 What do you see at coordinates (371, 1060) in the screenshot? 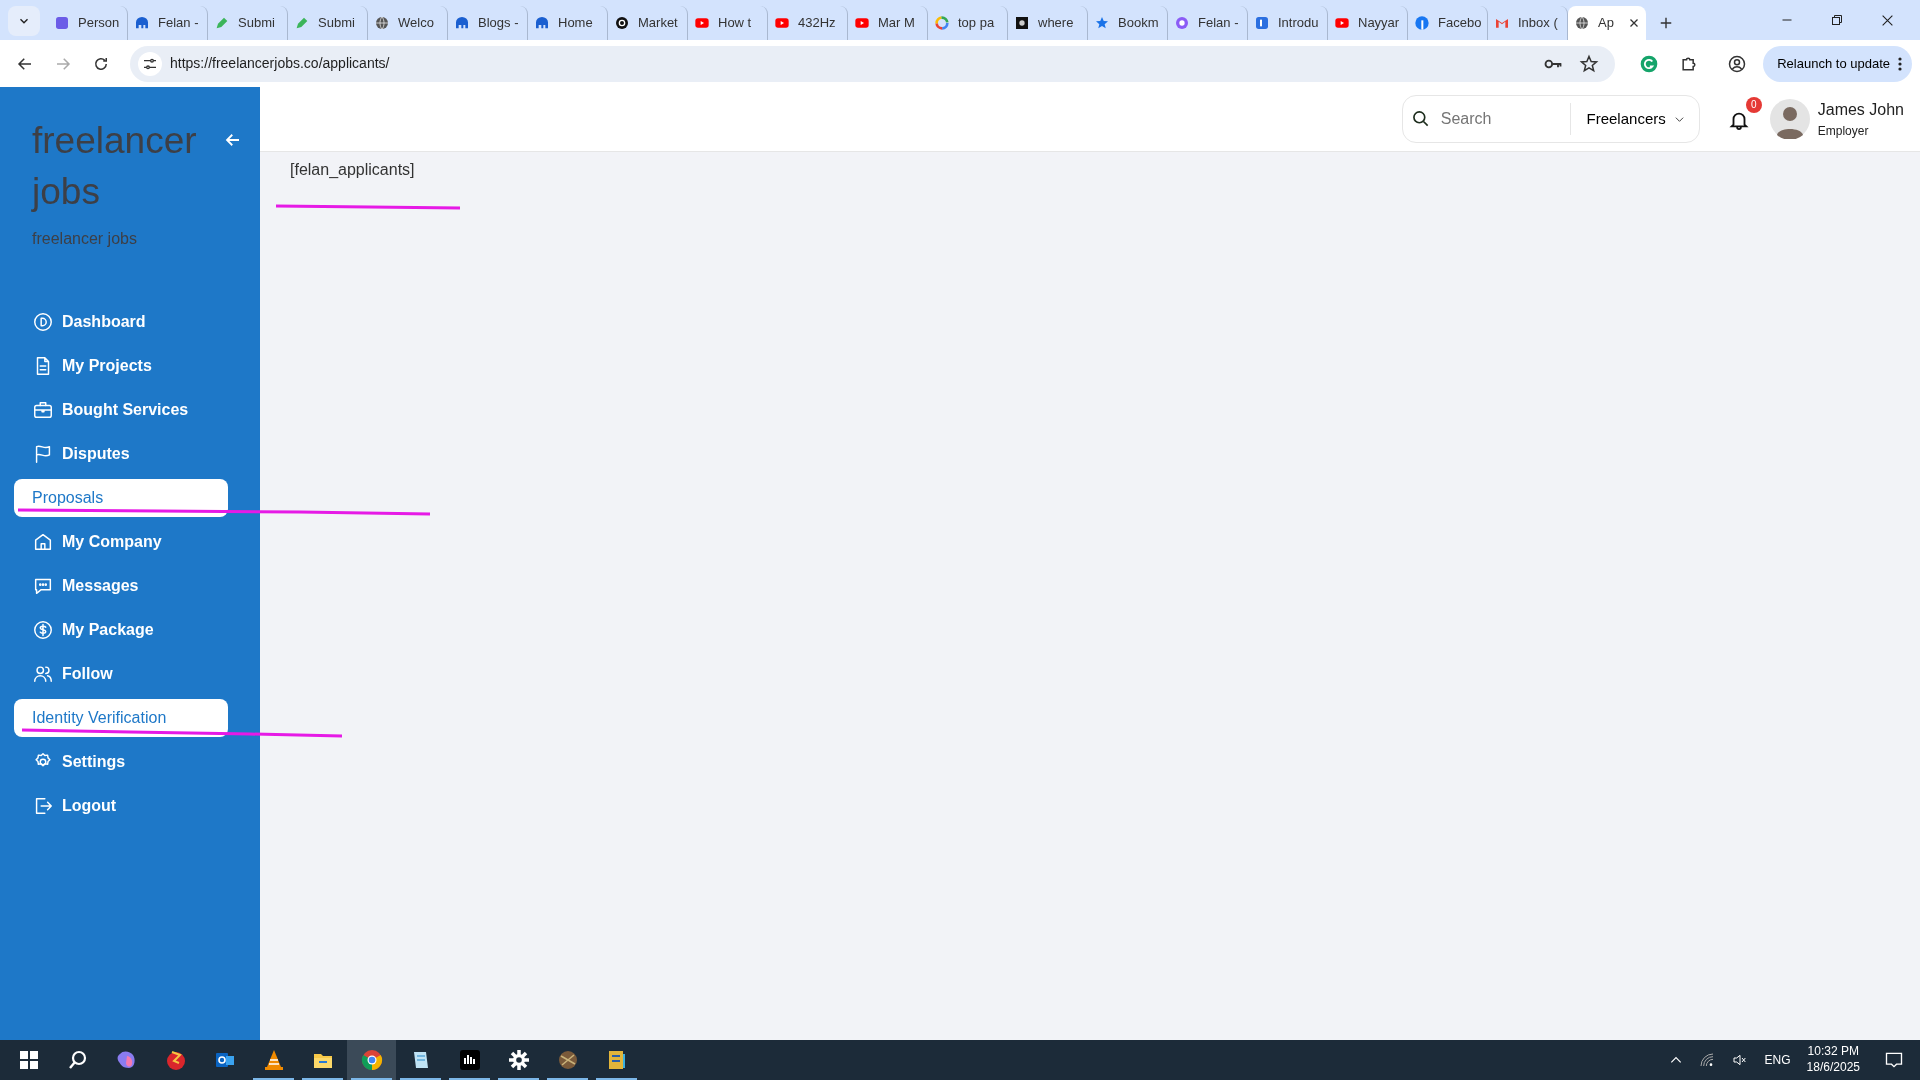
I see `chrome-icon` at bounding box center [371, 1060].